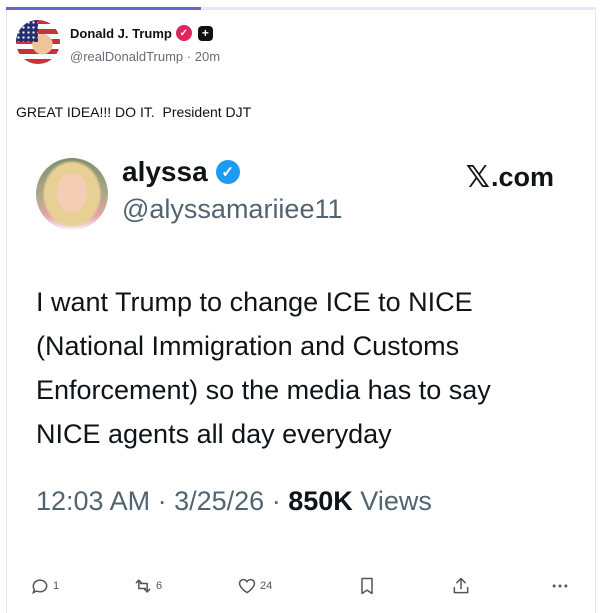  Describe the element at coordinates (219, 501) in the screenshot. I see `quoted-date: 3/25/26` at that location.